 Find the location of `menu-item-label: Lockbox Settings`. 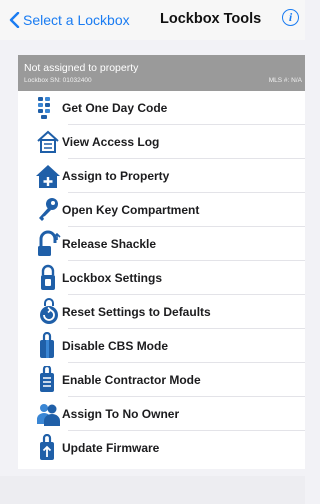

menu-item-label: Lockbox Settings is located at coordinates (112, 278).